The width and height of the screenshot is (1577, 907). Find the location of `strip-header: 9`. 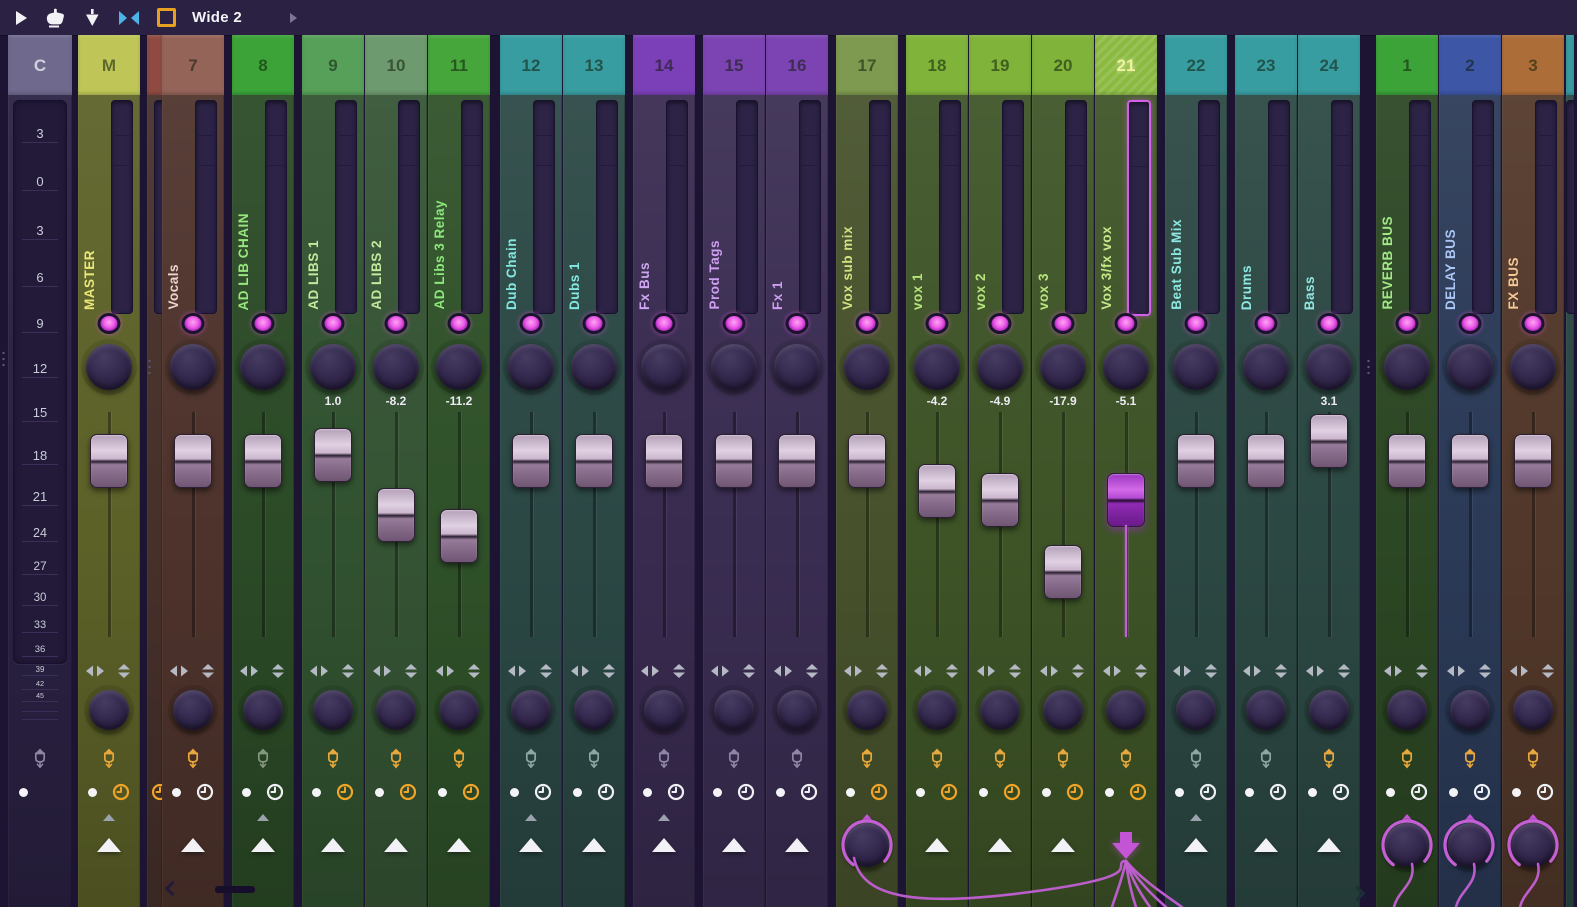

strip-header: 9 is located at coordinates (333, 65).